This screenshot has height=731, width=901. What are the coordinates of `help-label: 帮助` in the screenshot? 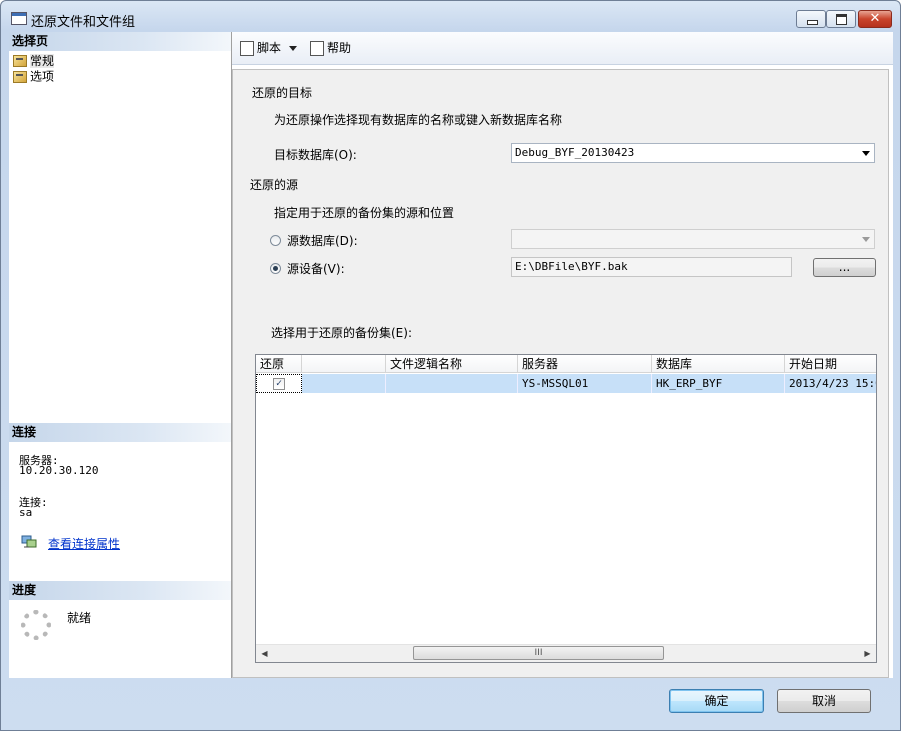 It's located at (339, 48).